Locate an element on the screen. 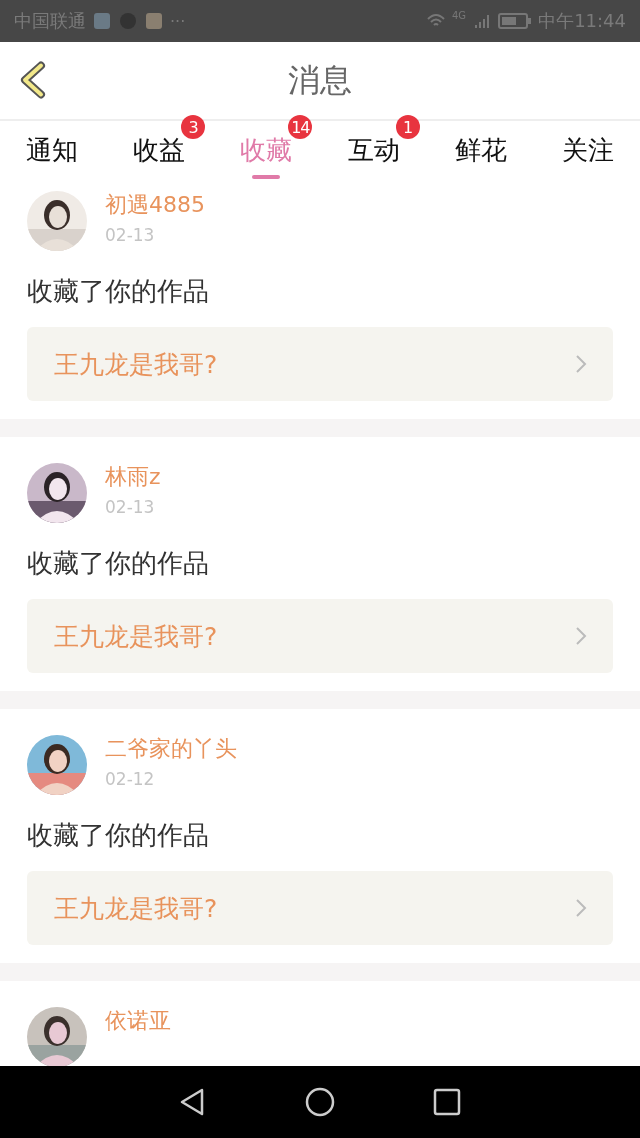 The width and height of the screenshot is (640, 1138). count-badge: 14 is located at coordinates (300, 127).